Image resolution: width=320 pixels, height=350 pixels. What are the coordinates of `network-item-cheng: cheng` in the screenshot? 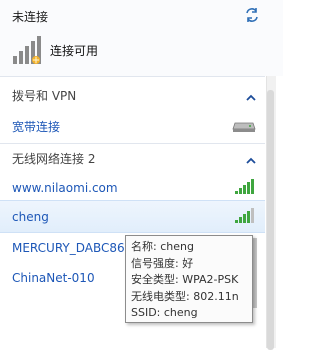 It's located at (30, 217).